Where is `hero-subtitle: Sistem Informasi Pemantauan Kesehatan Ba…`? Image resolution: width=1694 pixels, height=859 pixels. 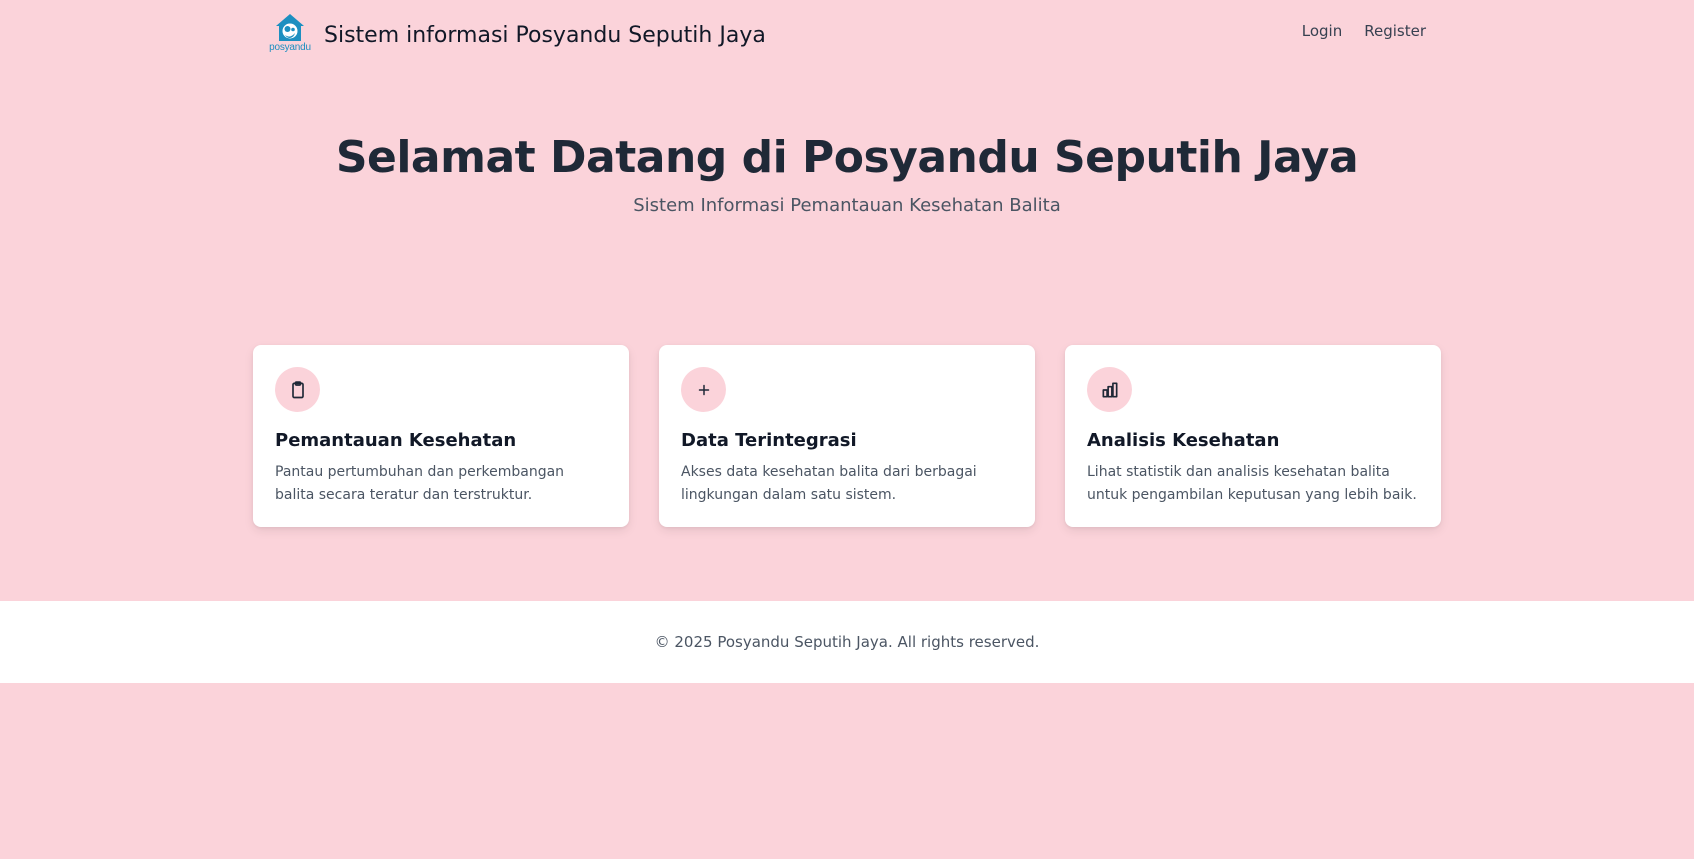 hero-subtitle: Sistem Informasi Pemantauan Kesehatan Ba… is located at coordinates (847, 205).